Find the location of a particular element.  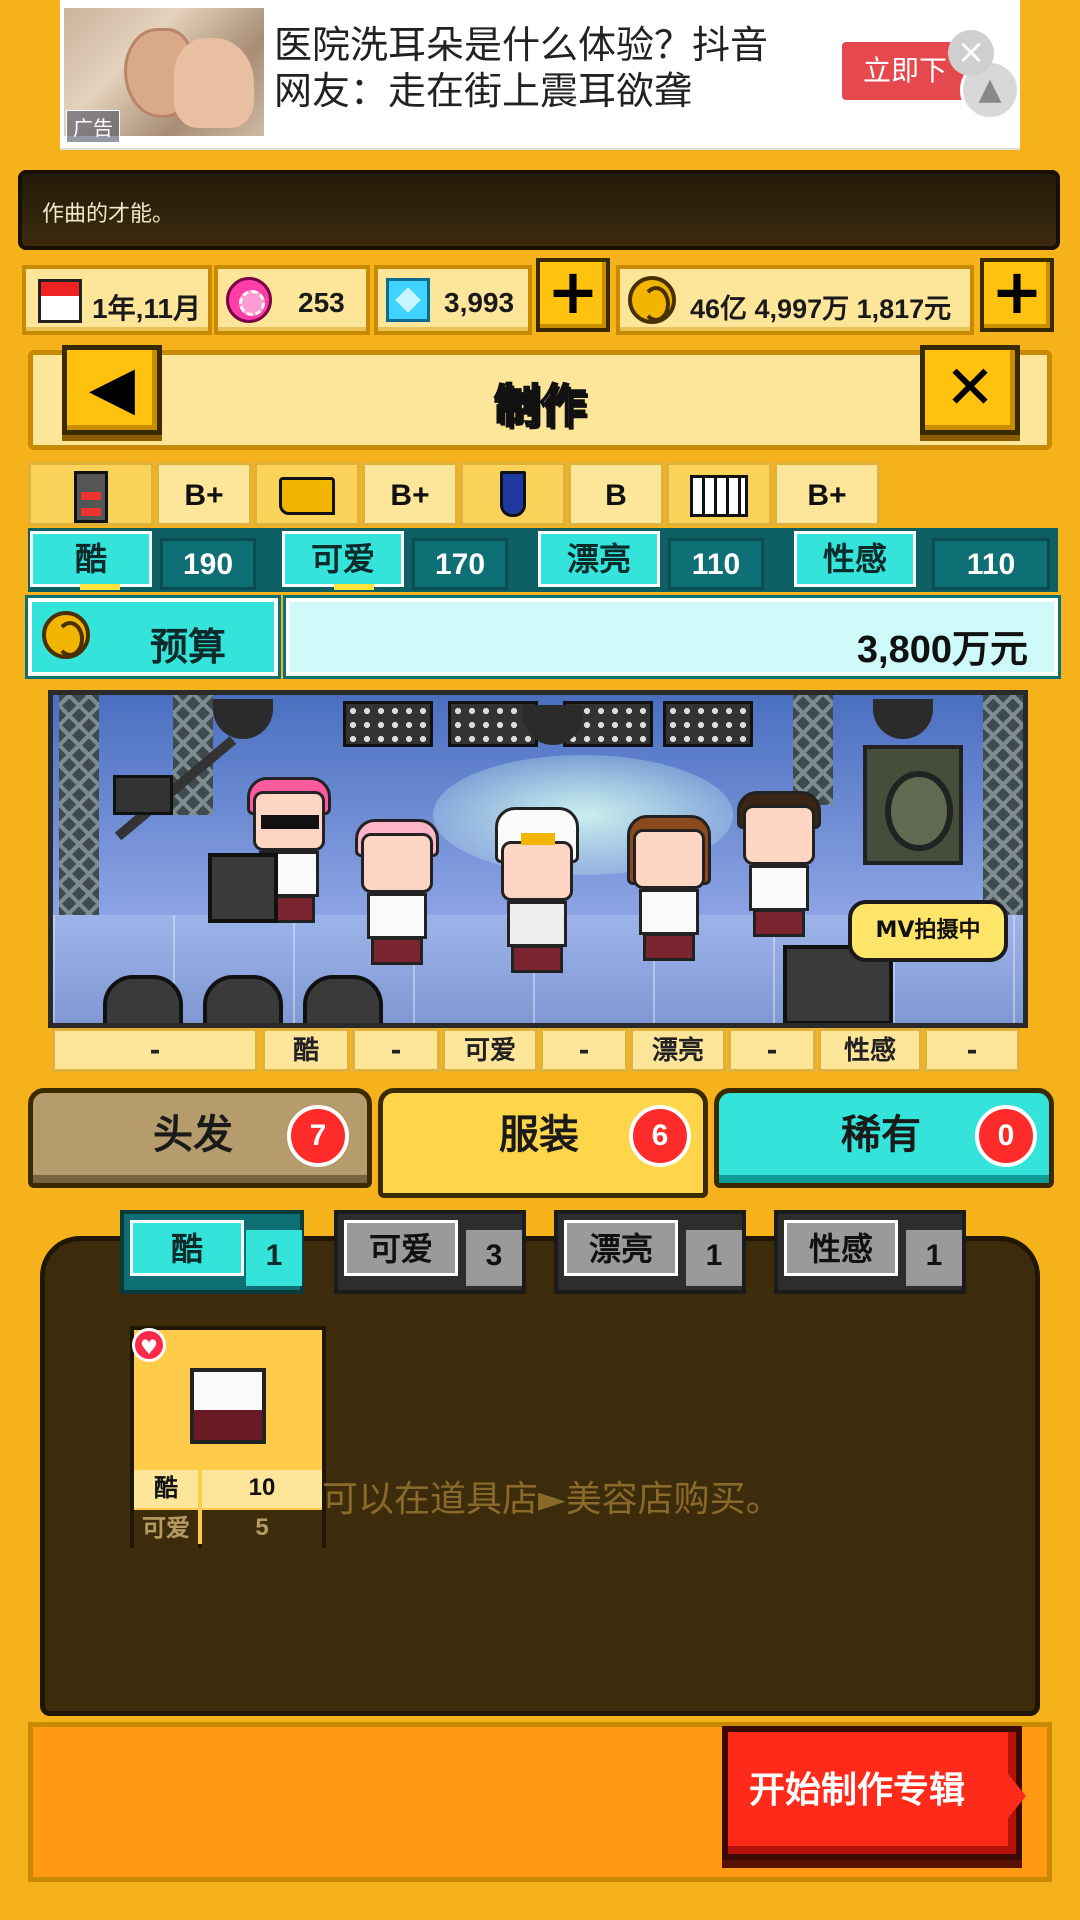

gem-value: 253 is located at coordinates (321, 302).